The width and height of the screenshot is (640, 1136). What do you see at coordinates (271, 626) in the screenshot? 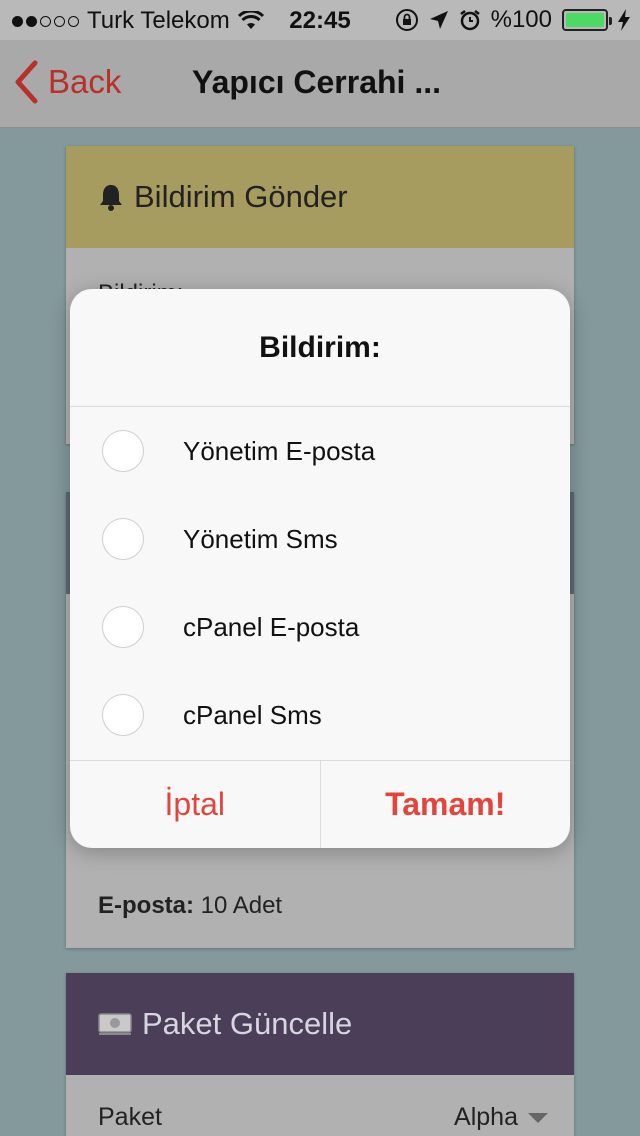
I see `option-label: cPanel E-posta` at bounding box center [271, 626].